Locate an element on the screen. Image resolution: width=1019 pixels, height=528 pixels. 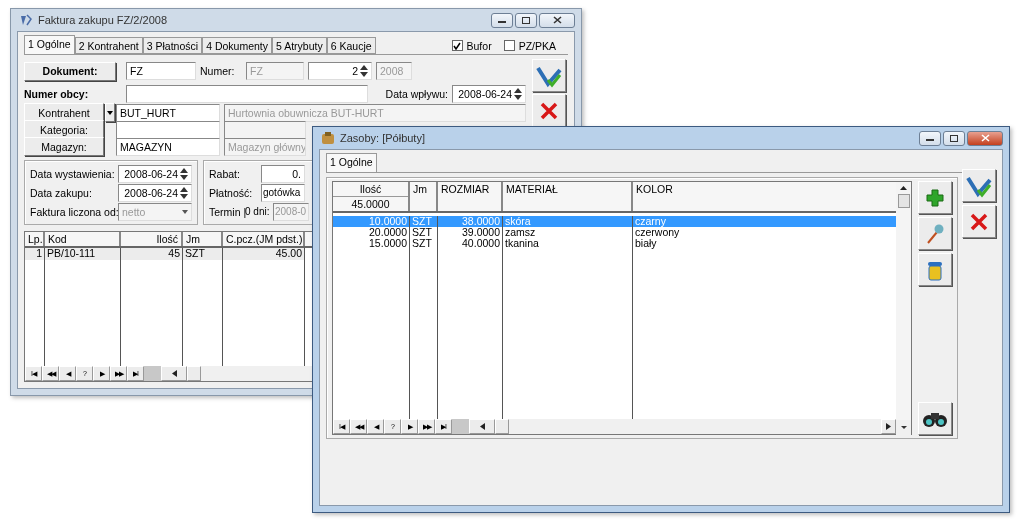
edit-button is located at coordinates (935, 233).